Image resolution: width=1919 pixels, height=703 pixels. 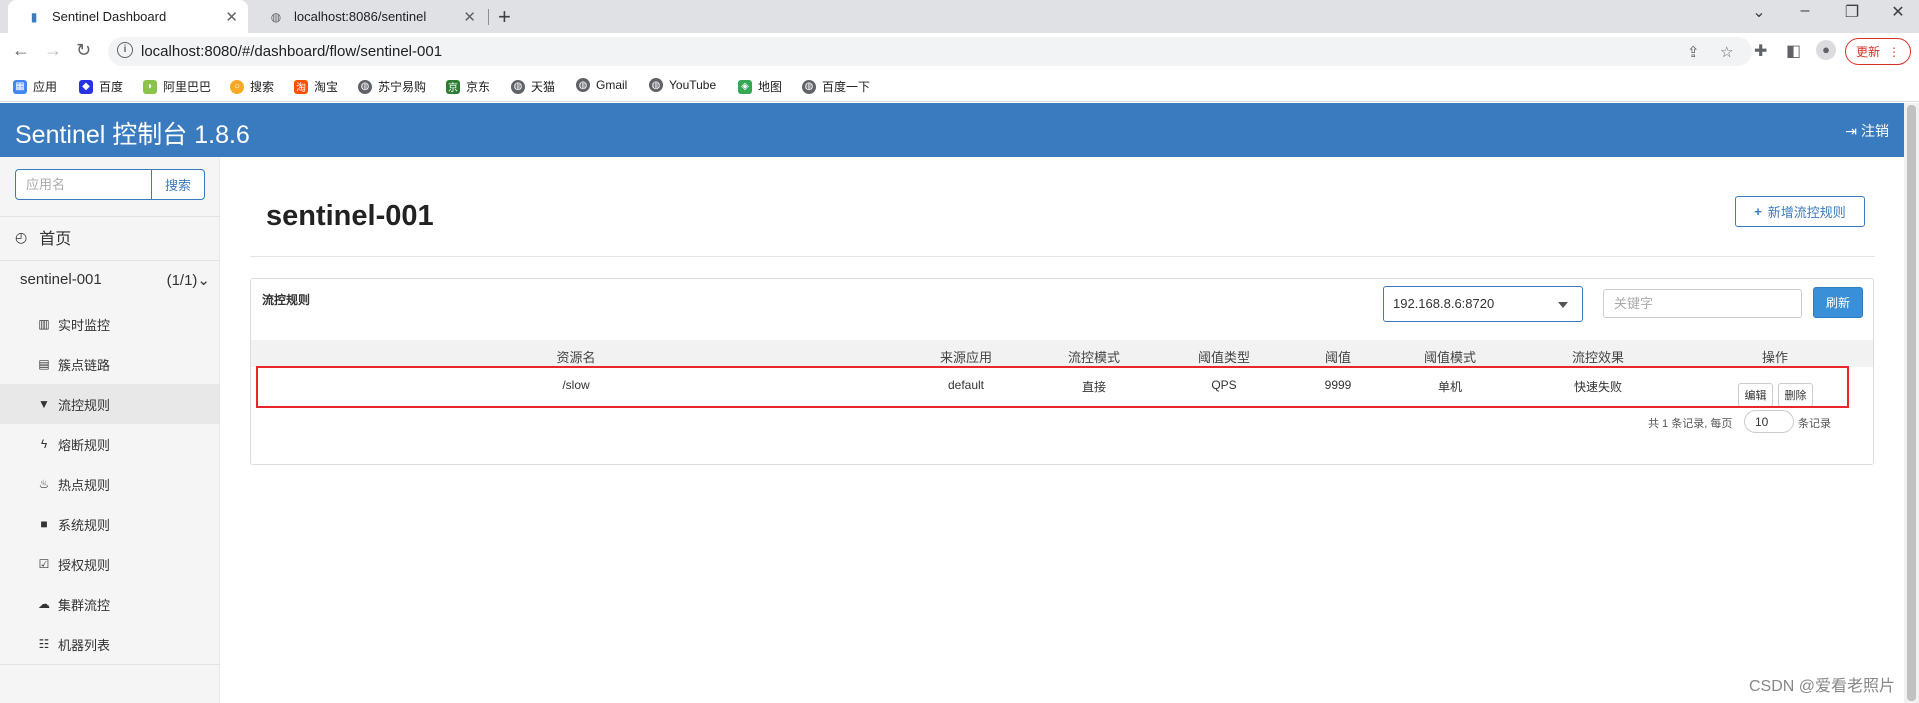 What do you see at coordinates (1852, 12) in the screenshot?
I see `restore-icon: ❐` at bounding box center [1852, 12].